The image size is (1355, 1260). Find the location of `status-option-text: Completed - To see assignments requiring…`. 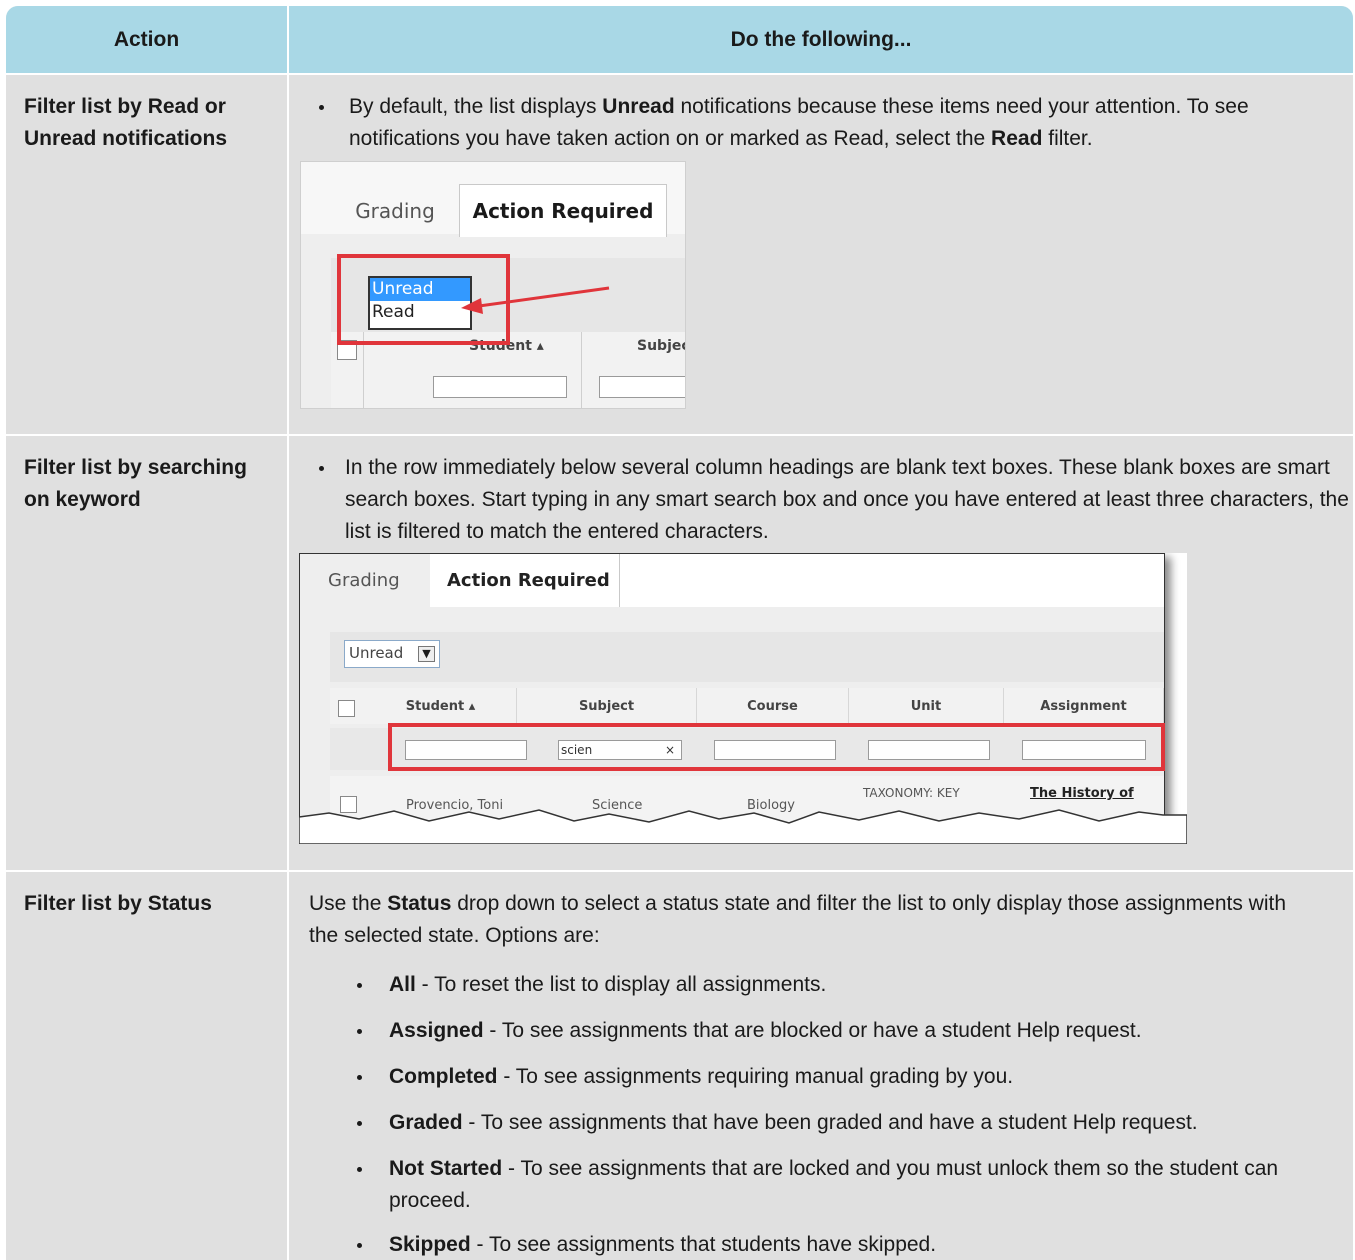

status-option-text: Completed - To see assignments requiring… is located at coordinates (858, 1077).